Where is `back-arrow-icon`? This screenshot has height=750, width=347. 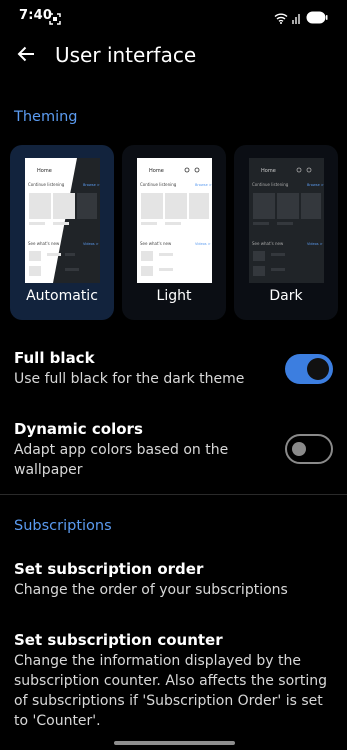
back-arrow-icon is located at coordinates (26, 56).